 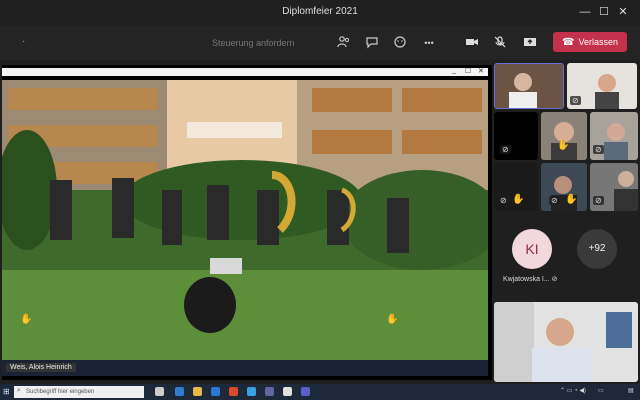 What do you see at coordinates (372, 43) in the screenshot?
I see `chat-icon` at bounding box center [372, 43].